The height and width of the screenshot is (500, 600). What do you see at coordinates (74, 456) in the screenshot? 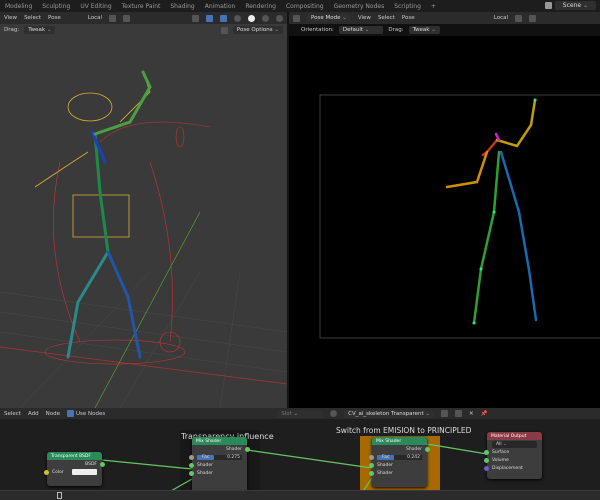
I see `node-title: Transparent BSDF` at bounding box center [74, 456].